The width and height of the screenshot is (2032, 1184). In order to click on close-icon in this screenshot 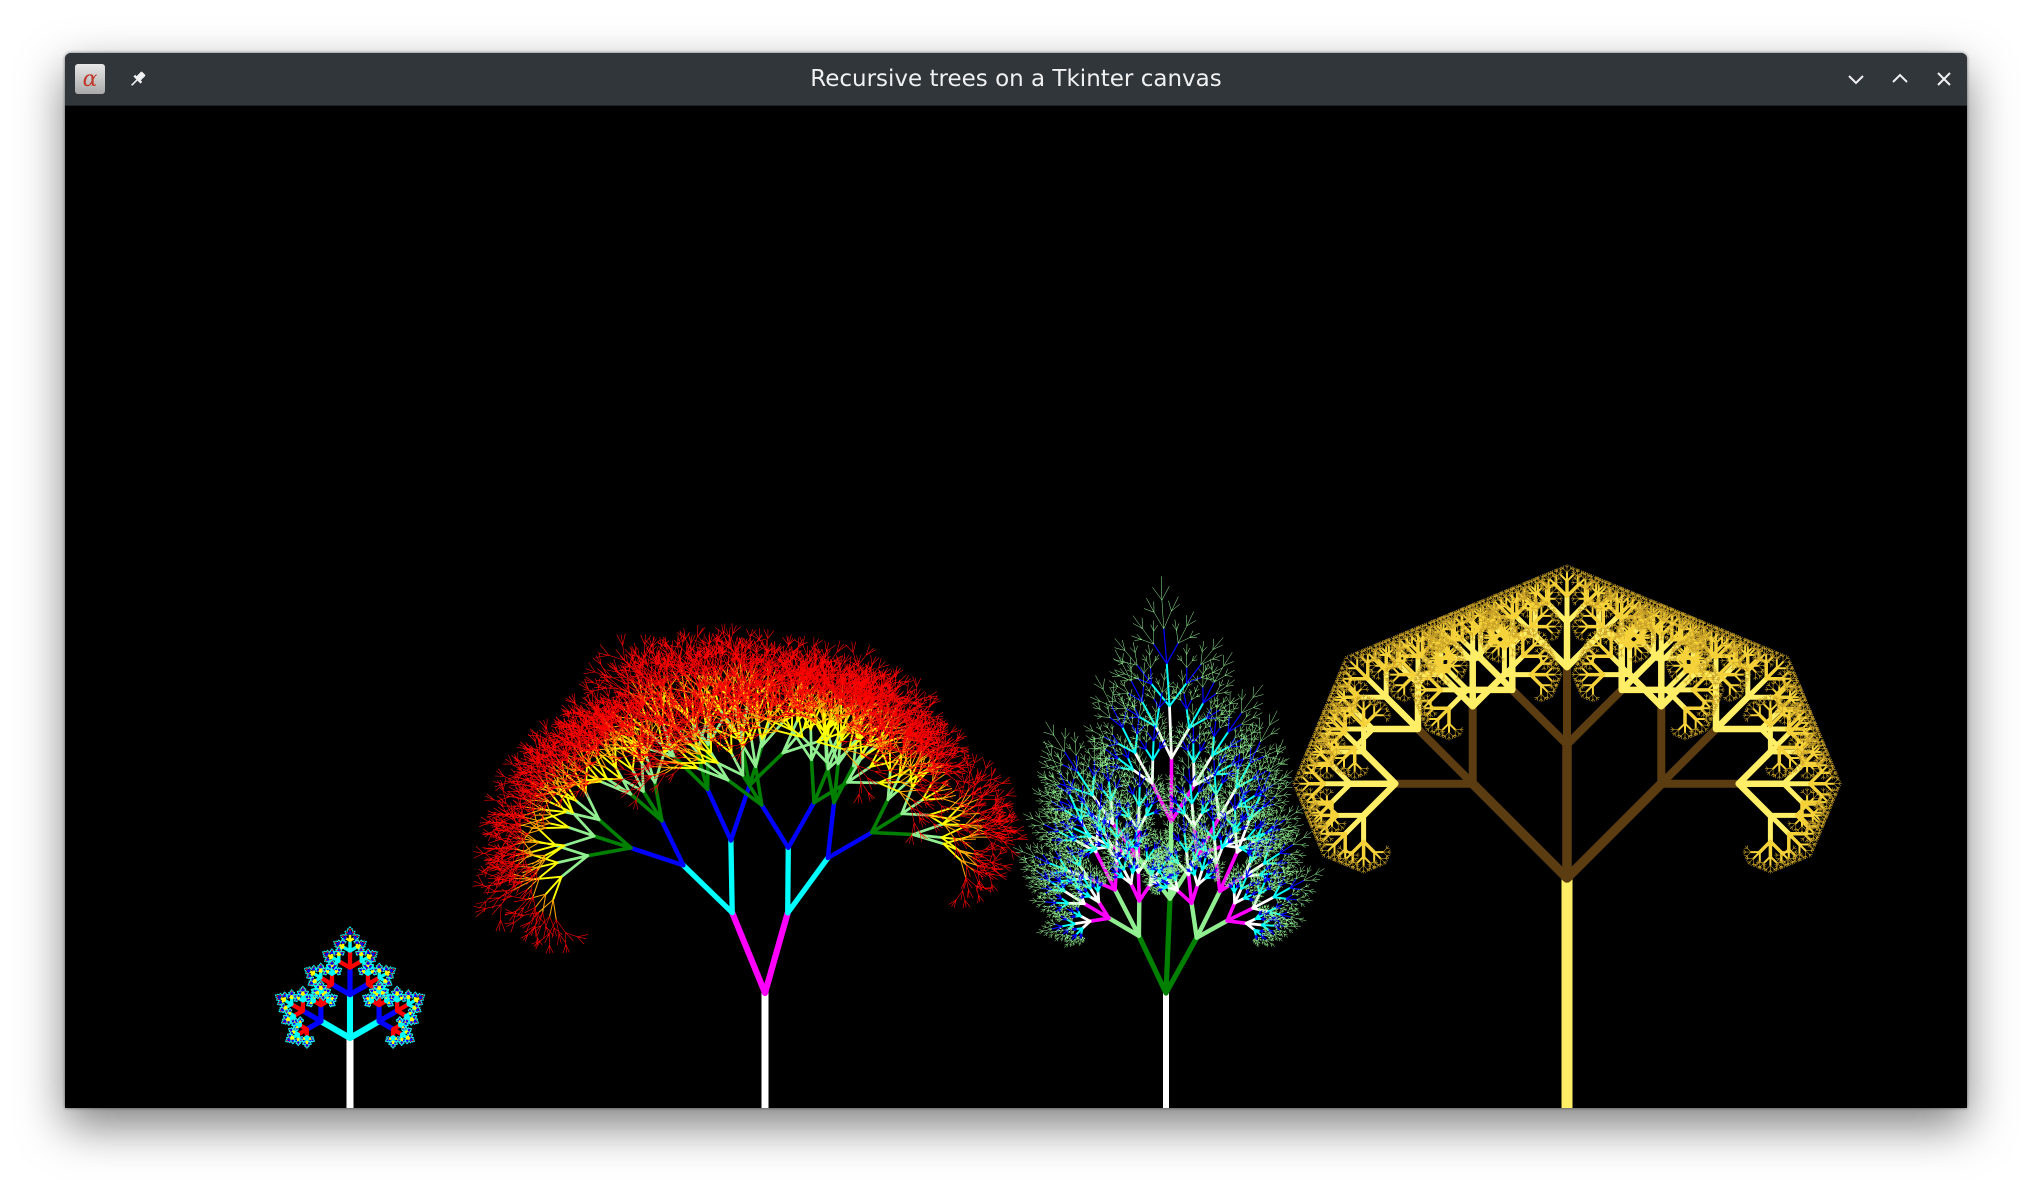, I will do `click(1944, 79)`.